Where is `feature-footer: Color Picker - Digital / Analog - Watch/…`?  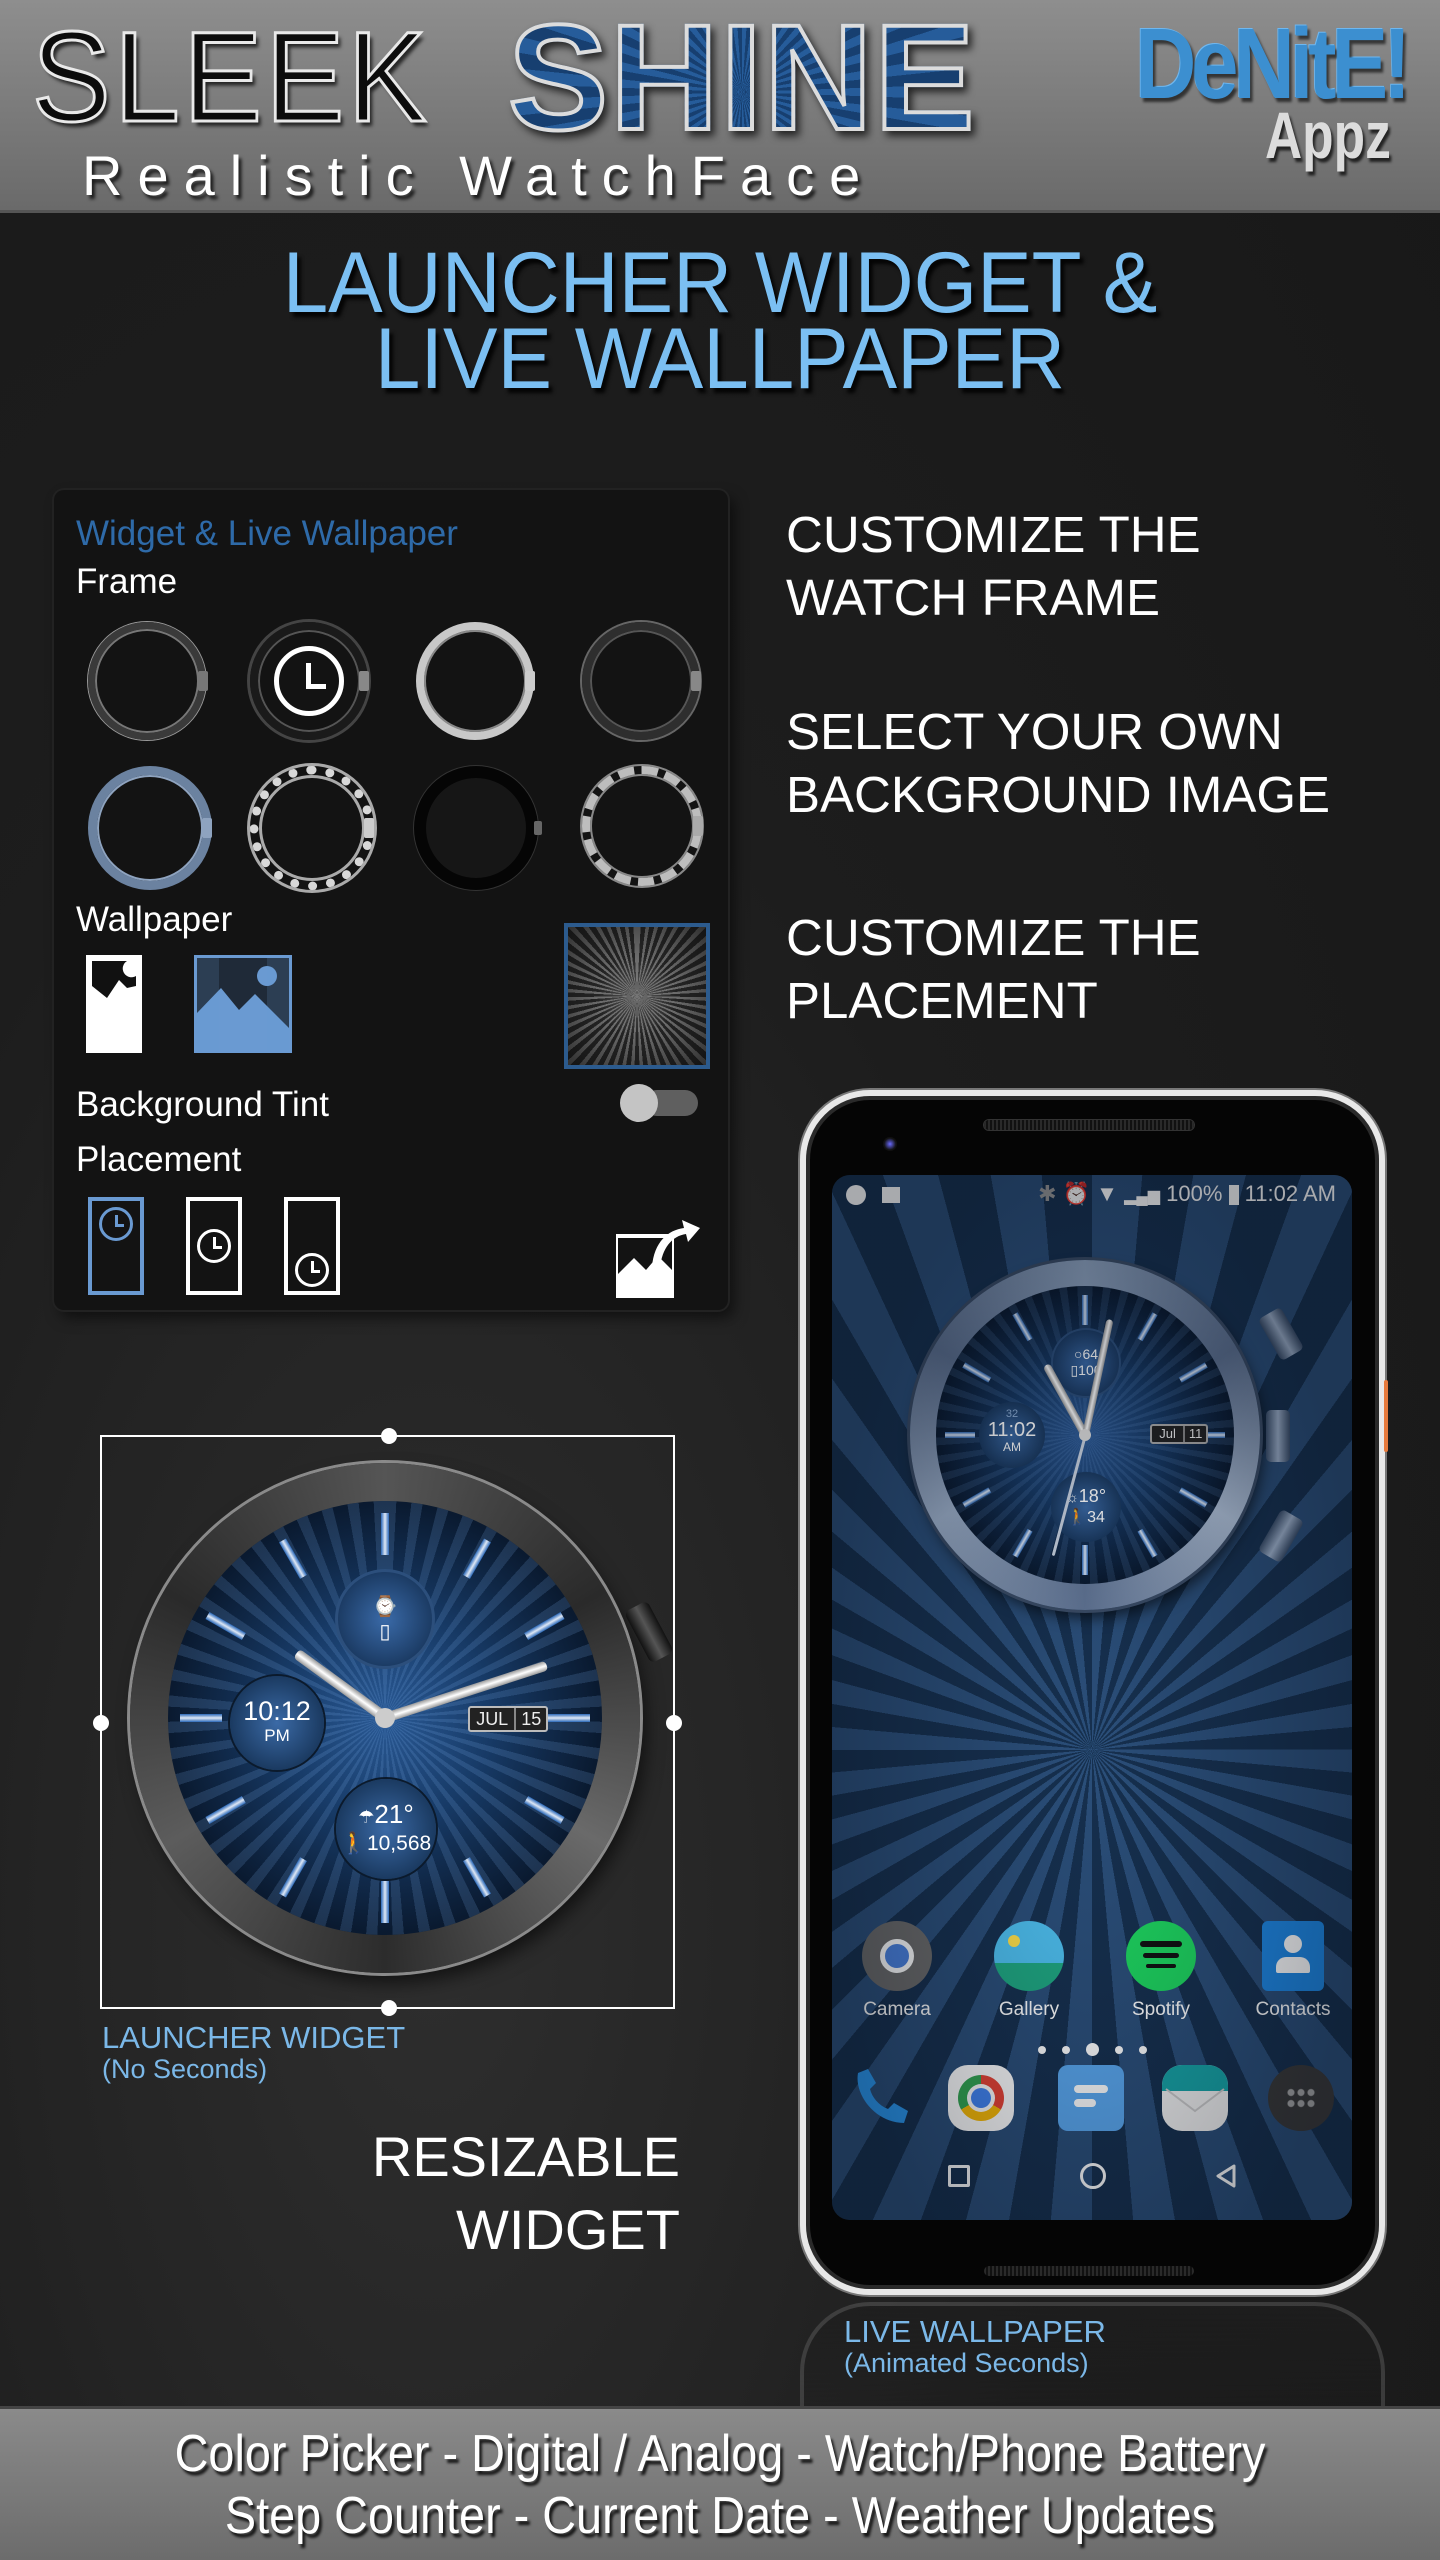
feature-footer: Color Picker - Digital / Analog - Watch/… is located at coordinates (720, 2483).